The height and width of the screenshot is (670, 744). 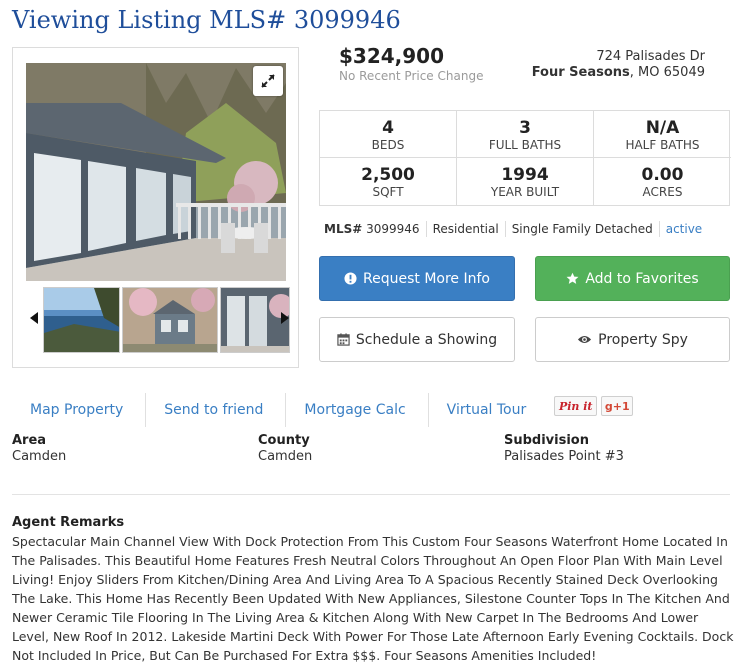 What do you see at coordinates (489, 410) in the screenshot?
I see `virtual-tour-link: Virtual Tour` at bounding box center [489, 410].